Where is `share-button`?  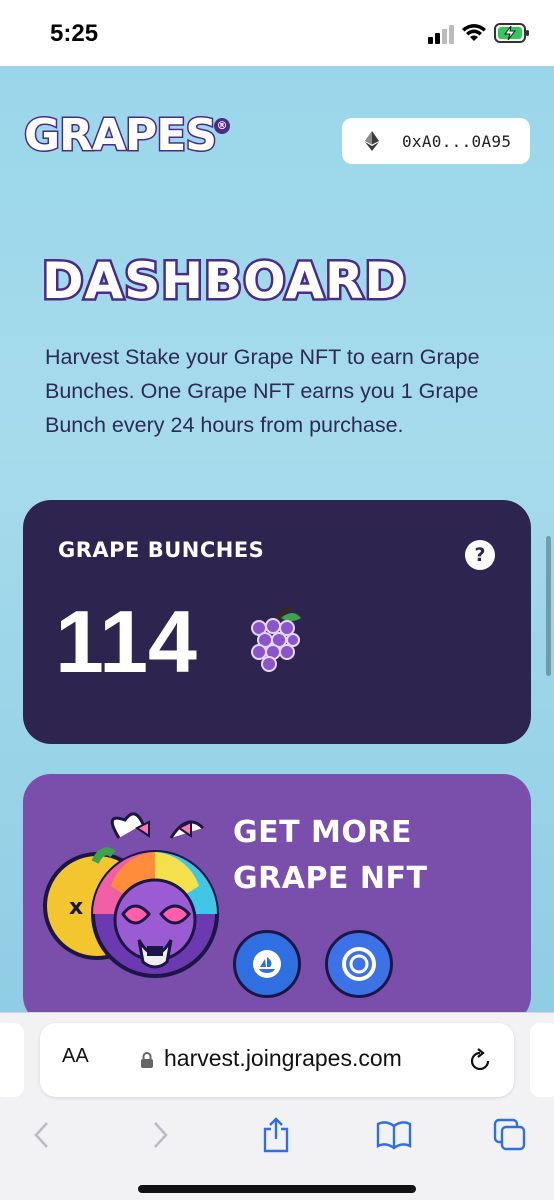 share-button is located at coordinates (276, 1135).